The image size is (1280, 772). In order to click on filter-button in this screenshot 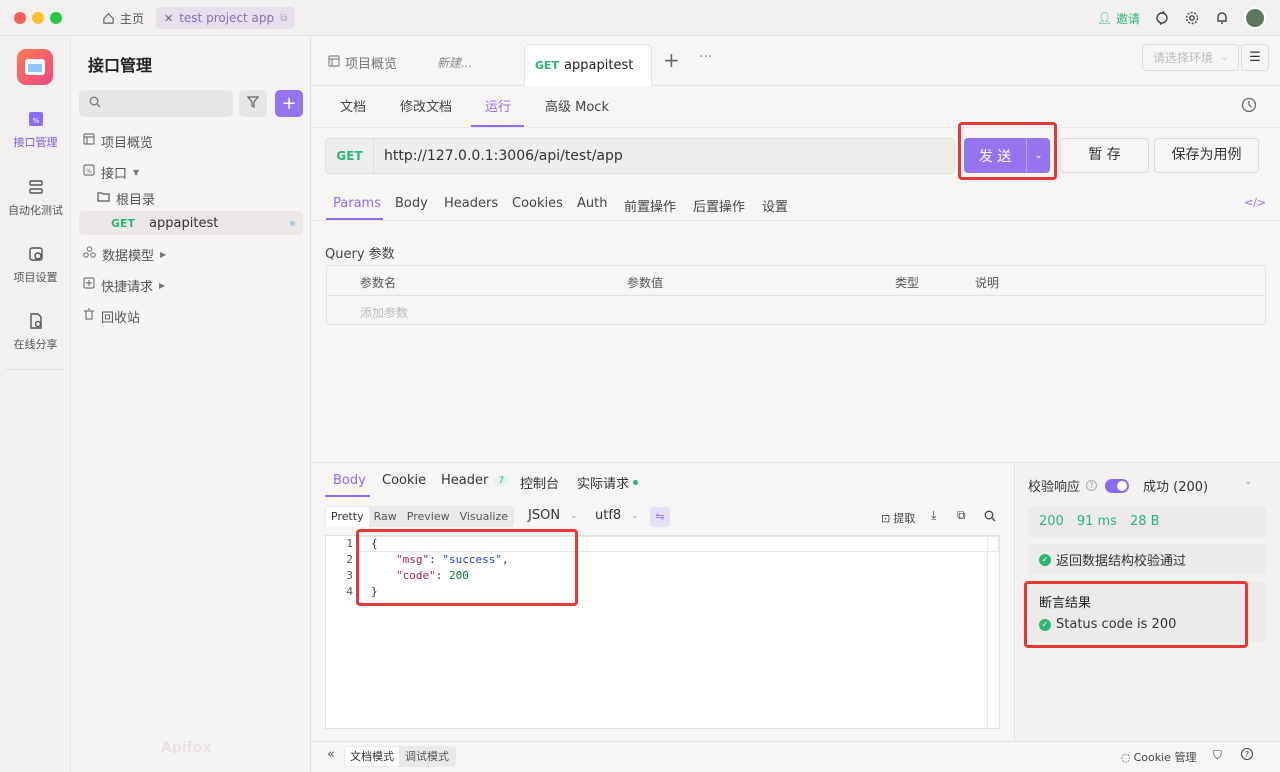, I will do `click(253, 103)`.